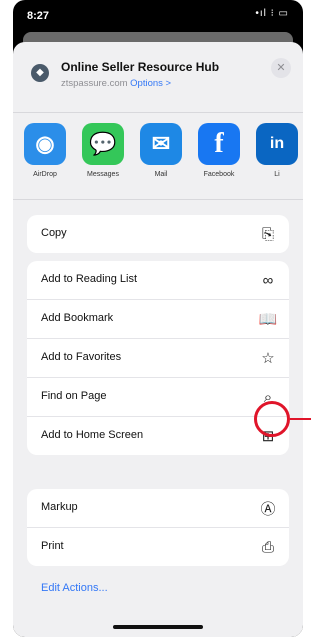  I want to click on site-favicon-icon: ◆, so click(40, 73).